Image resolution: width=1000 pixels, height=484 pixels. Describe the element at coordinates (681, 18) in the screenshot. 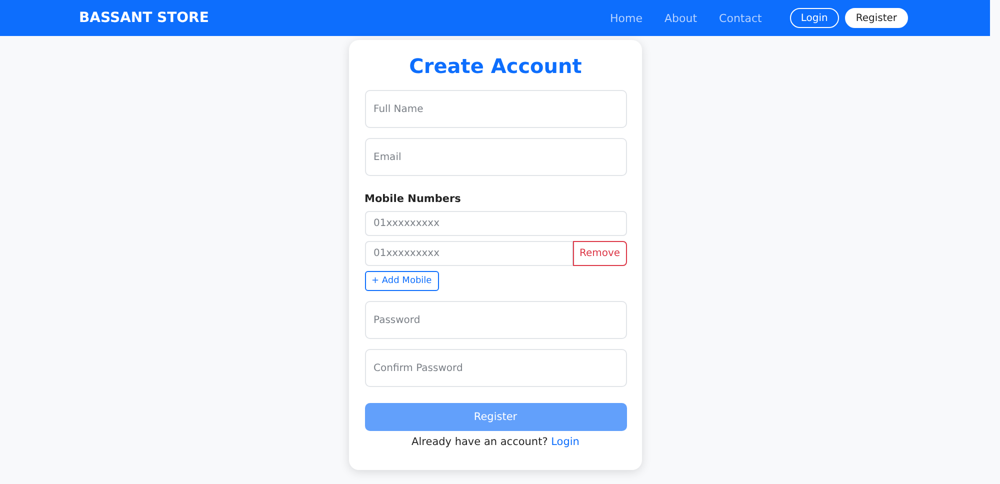

I see `nav-link: About` at that location.